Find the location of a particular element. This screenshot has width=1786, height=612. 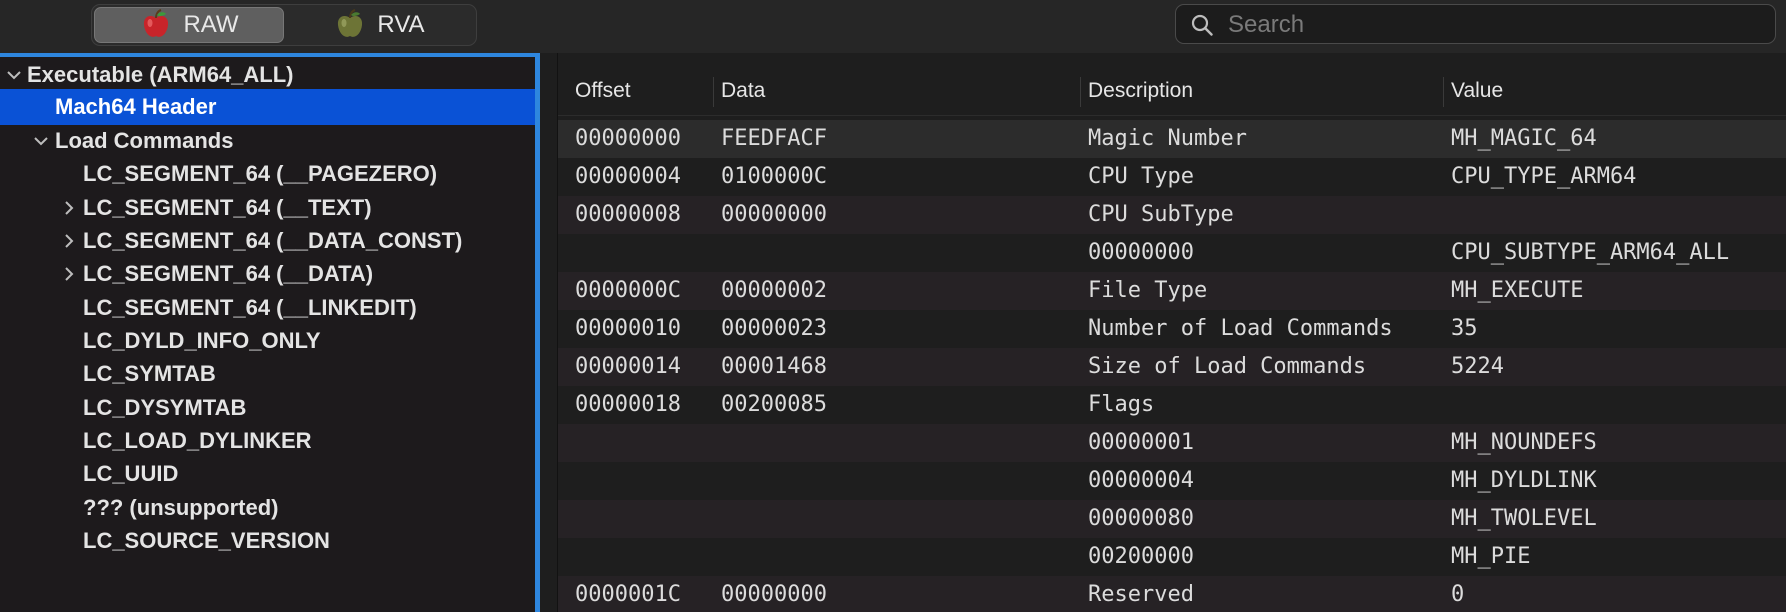

raw-mode-button: RAW is located at coordinates (189, 25).